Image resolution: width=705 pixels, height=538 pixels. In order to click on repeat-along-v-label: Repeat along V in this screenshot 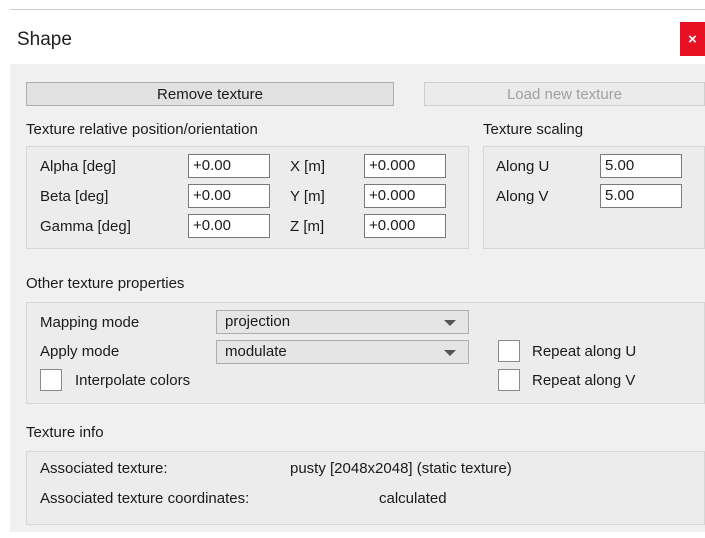, I will do `click(584, 380)`.